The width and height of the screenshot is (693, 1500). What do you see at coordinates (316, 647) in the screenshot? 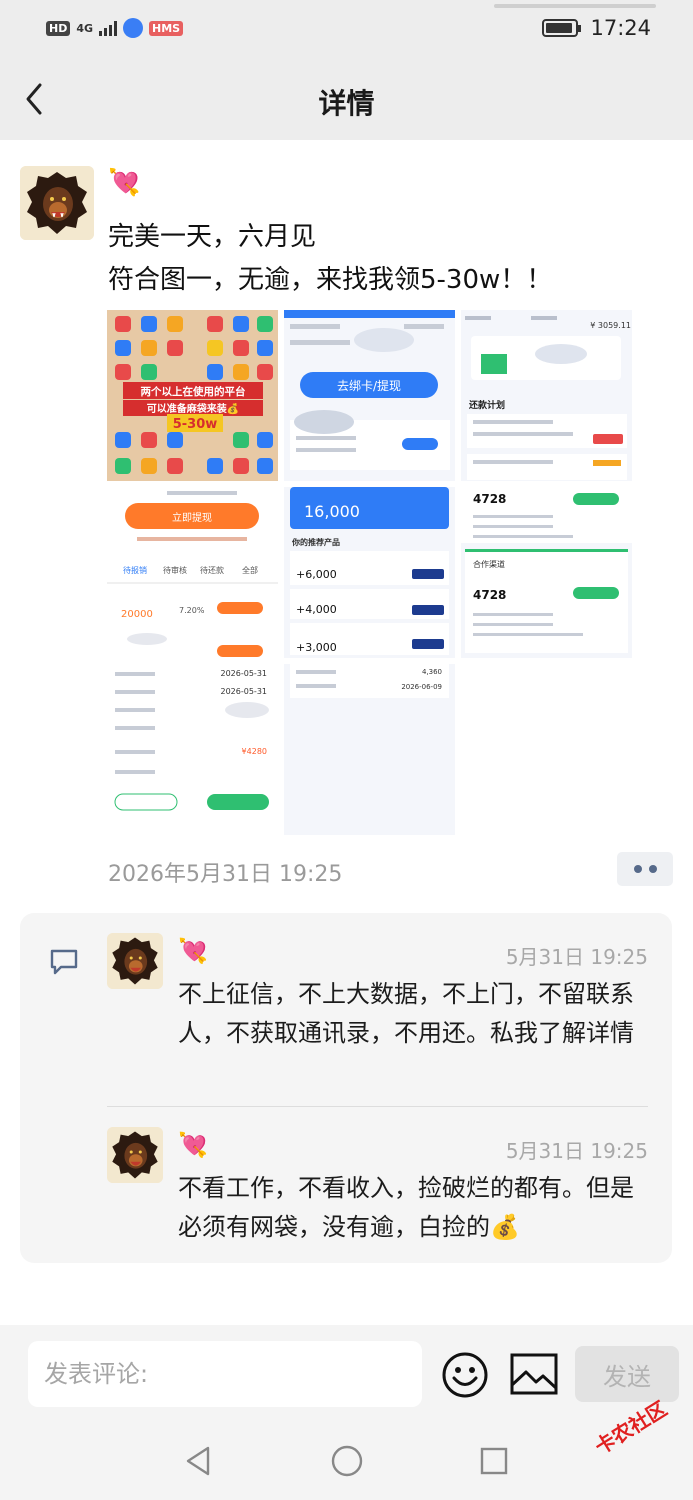
I see `img5-item-3: +3,000` at bounding box center [316, 647].